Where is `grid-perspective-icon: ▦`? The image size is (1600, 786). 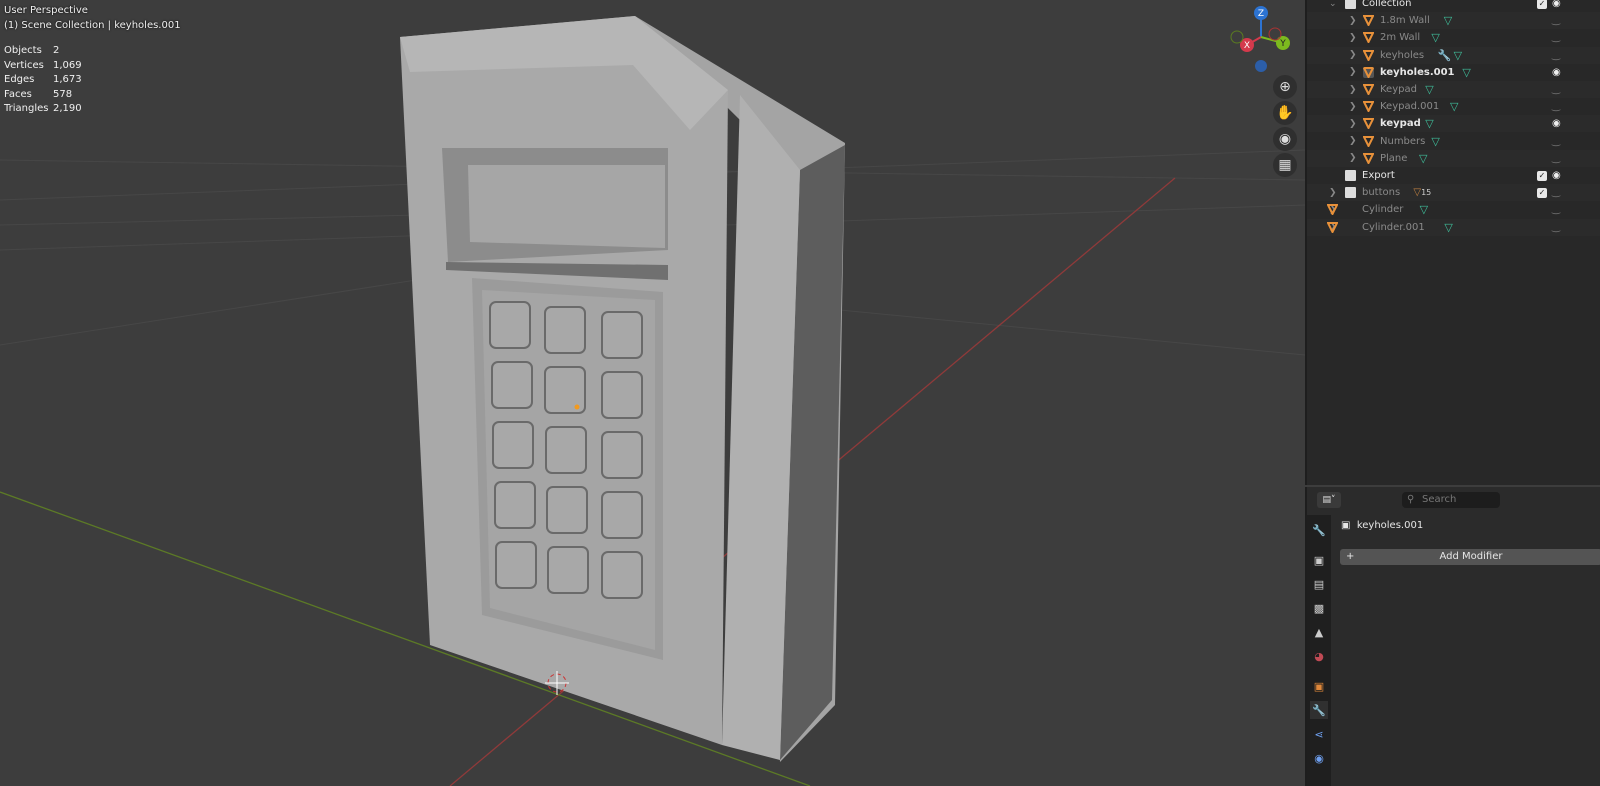
grid-perspective-icon: ▦ is located at coordinates (1285, 165).